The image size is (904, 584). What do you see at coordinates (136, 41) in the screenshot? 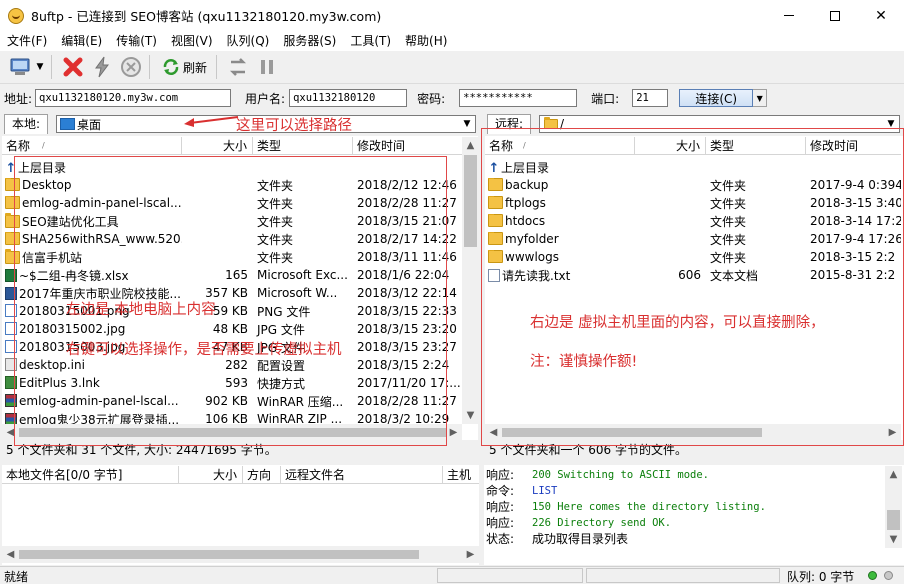
I see `menu-transfer: 传输(T)` at bounding box center [136, 41].